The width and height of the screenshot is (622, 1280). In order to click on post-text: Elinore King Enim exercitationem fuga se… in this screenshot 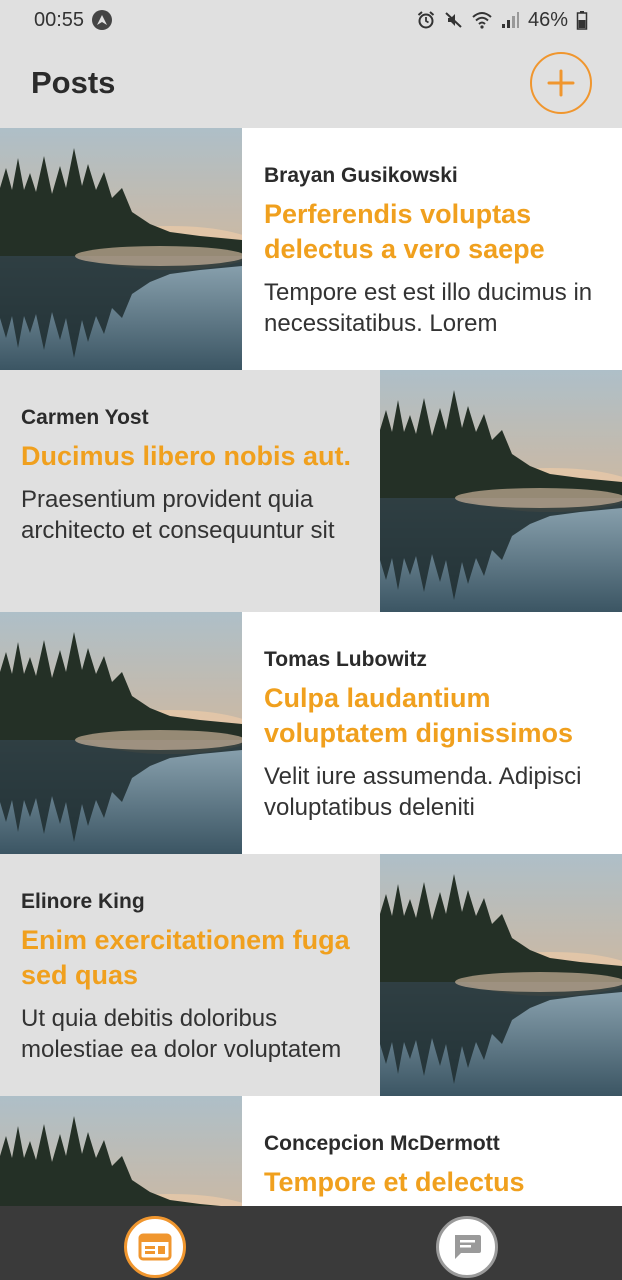, I will do `click(193, 975)`.